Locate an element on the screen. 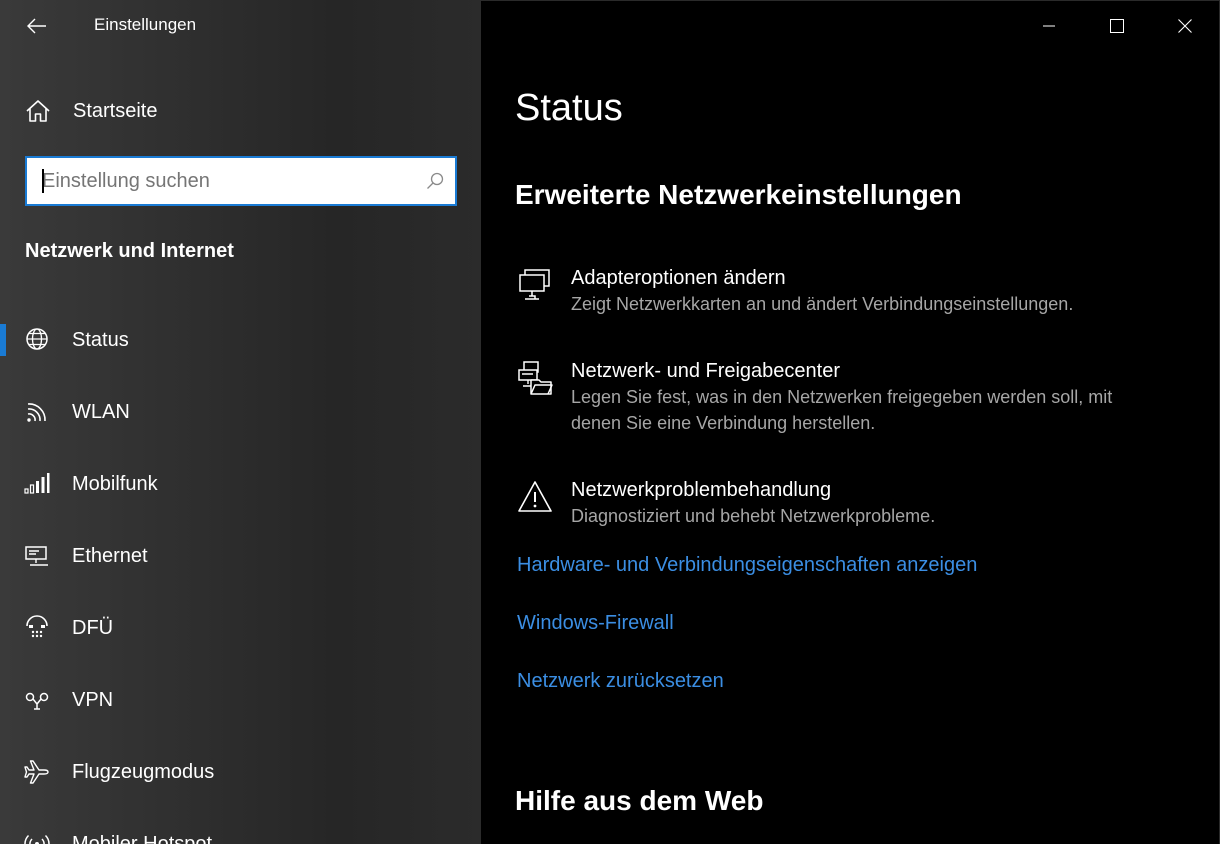 The width and height of the screenshot is (1220, 844). sidebar-item-label: WLAN is located at coordinates (101, 411).